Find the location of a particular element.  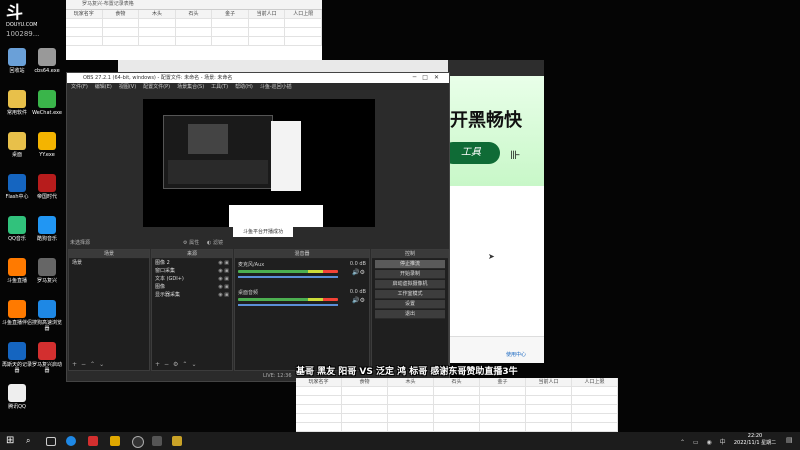

menu-item: 工具(T) is located at coordinates (219, 87).